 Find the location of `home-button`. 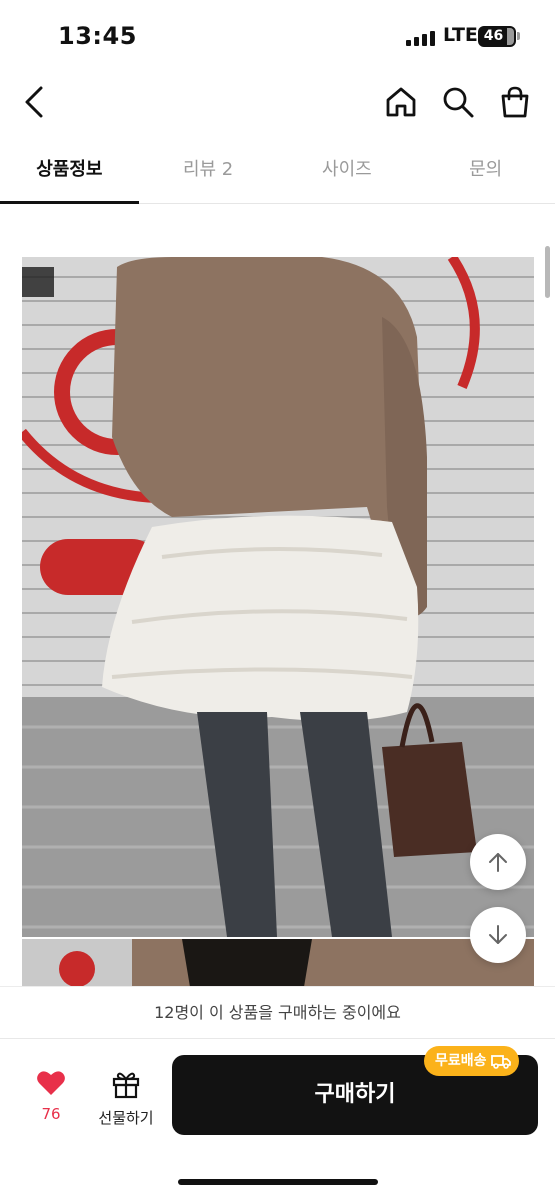

home-button is located at coordinates (401, 102).